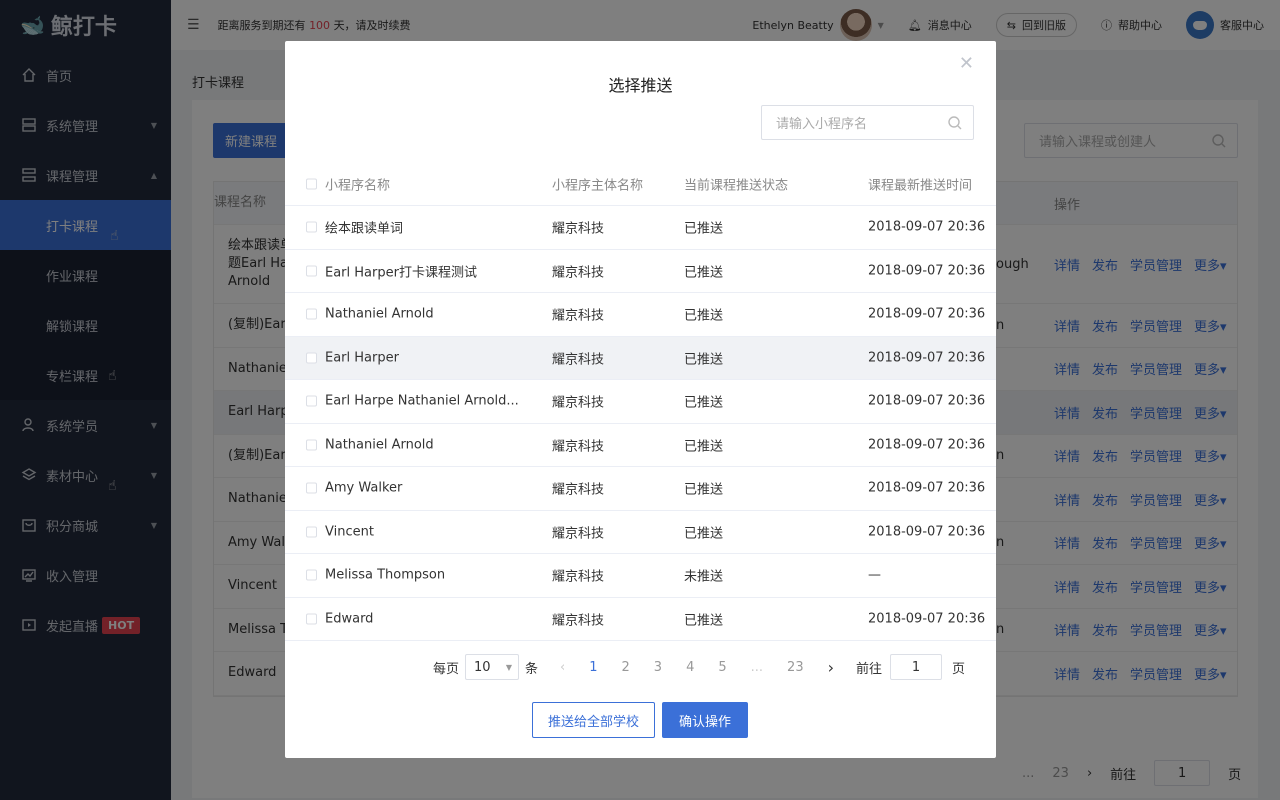  I want to click on page-size-select: 10 ▼, so click(492, 667).